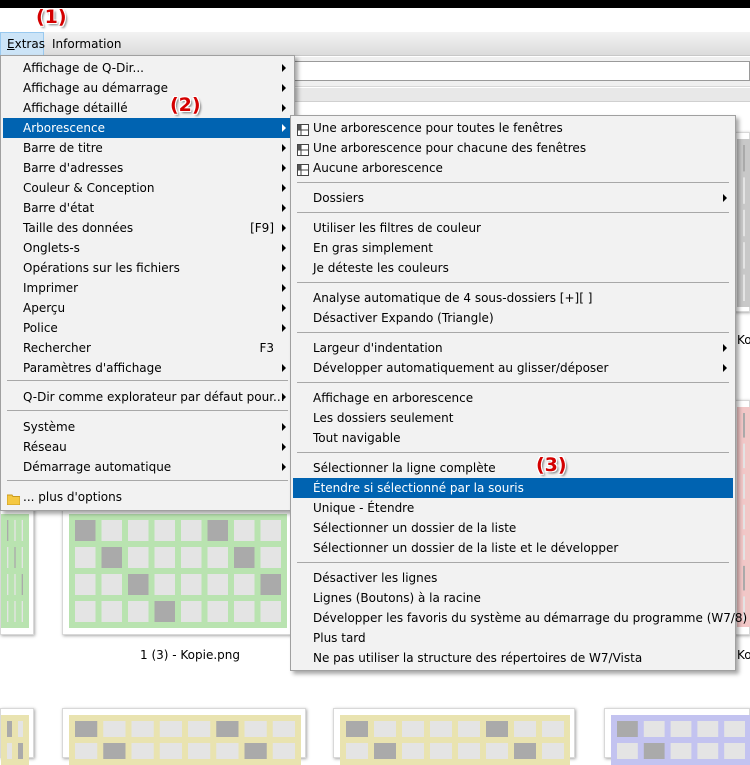  What do you see at coordinates (513, 578) in the screenshot?
I see `tree-item-desactiver-les-lignes: Désactiver les lignes` at bounding box center [513, 578].